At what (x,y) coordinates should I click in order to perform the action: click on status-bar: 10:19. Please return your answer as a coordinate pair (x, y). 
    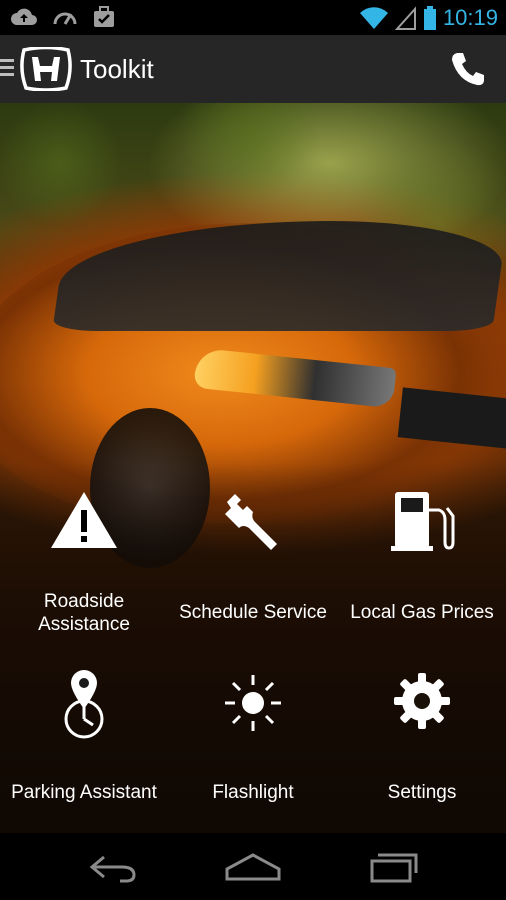
    Looking at the image, I should click on (253, 17).